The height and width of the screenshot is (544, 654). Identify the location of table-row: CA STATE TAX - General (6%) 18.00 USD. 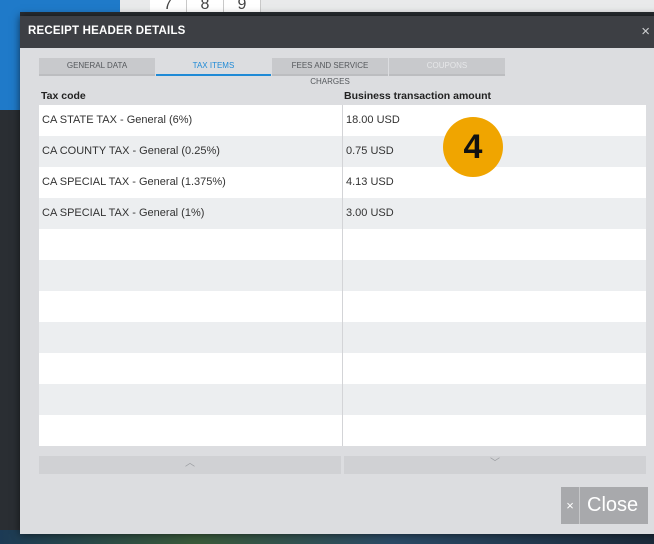
(342, 120).